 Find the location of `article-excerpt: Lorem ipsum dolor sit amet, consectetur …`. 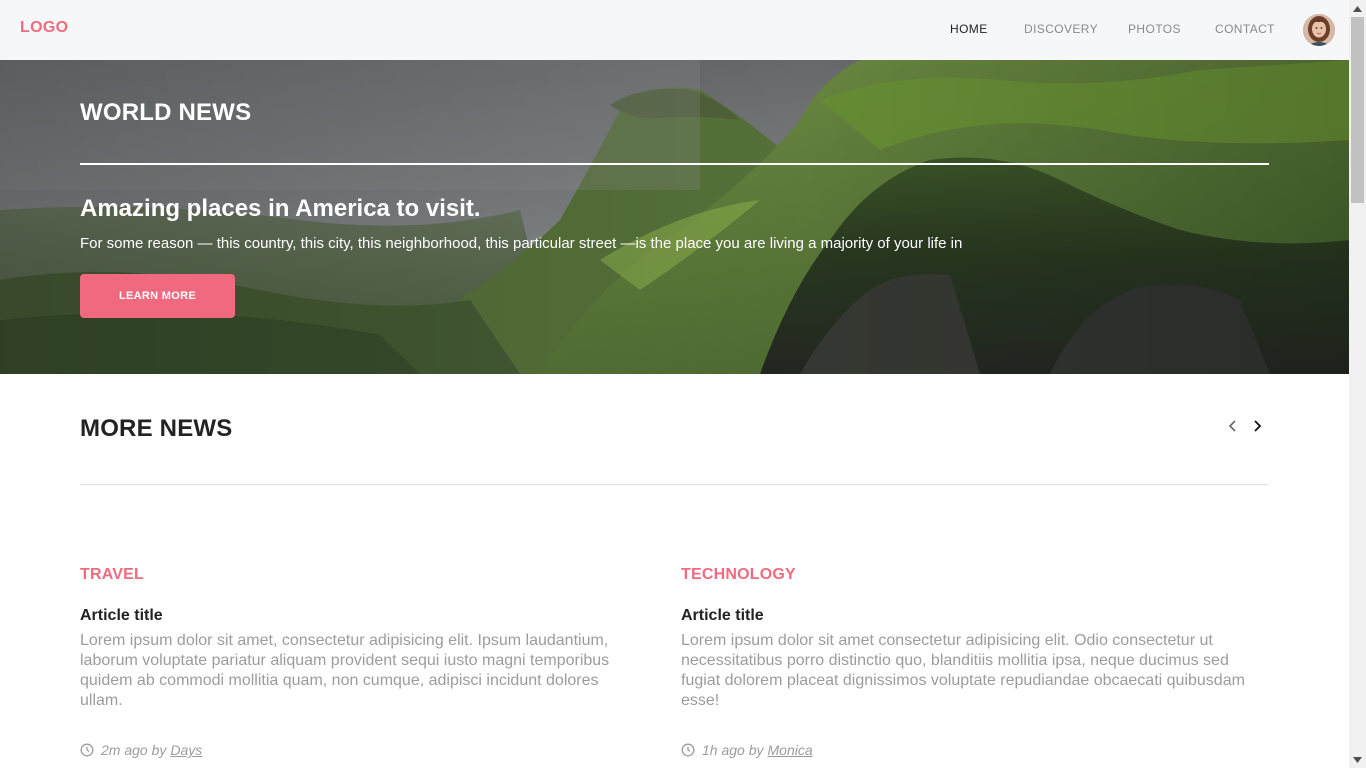

article-excerpt: Lorem ipsum dolor sit amet, consectetur … is located at coordinates (345, 670).